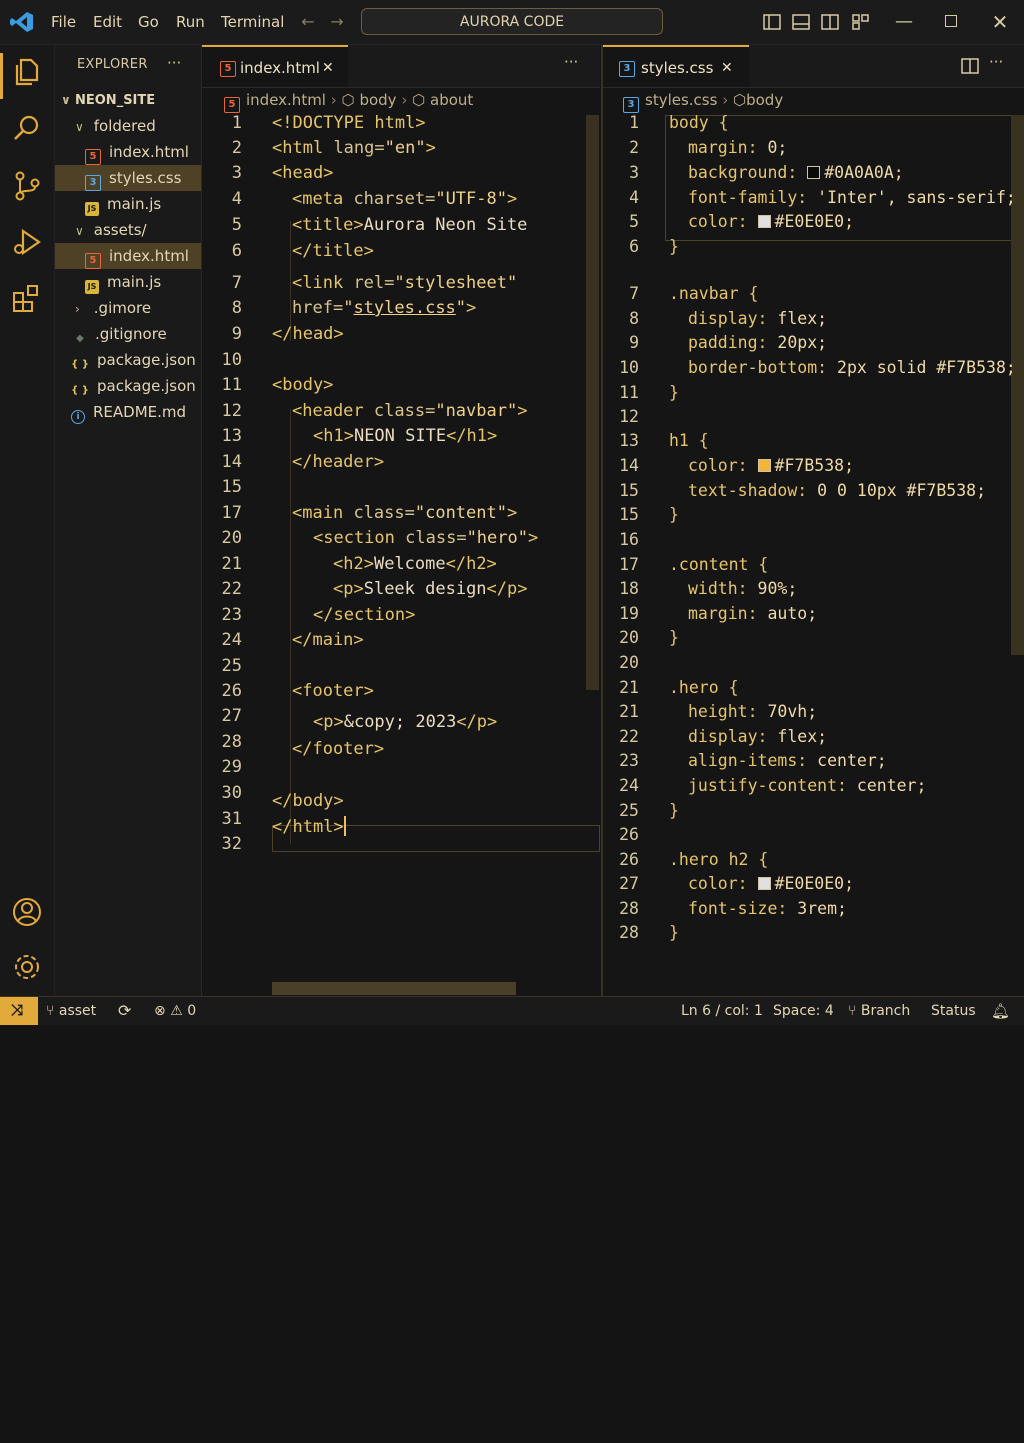  I want to click on menu-terminal: Terminal, so click(252, 22).